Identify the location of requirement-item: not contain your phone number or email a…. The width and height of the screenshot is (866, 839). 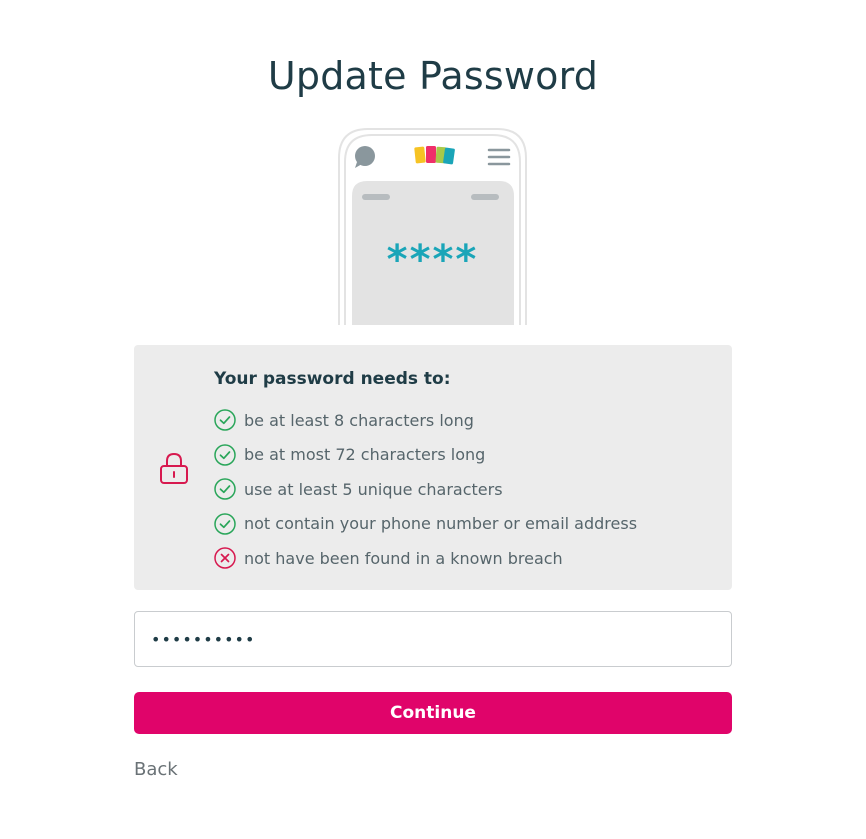
(425, 524).